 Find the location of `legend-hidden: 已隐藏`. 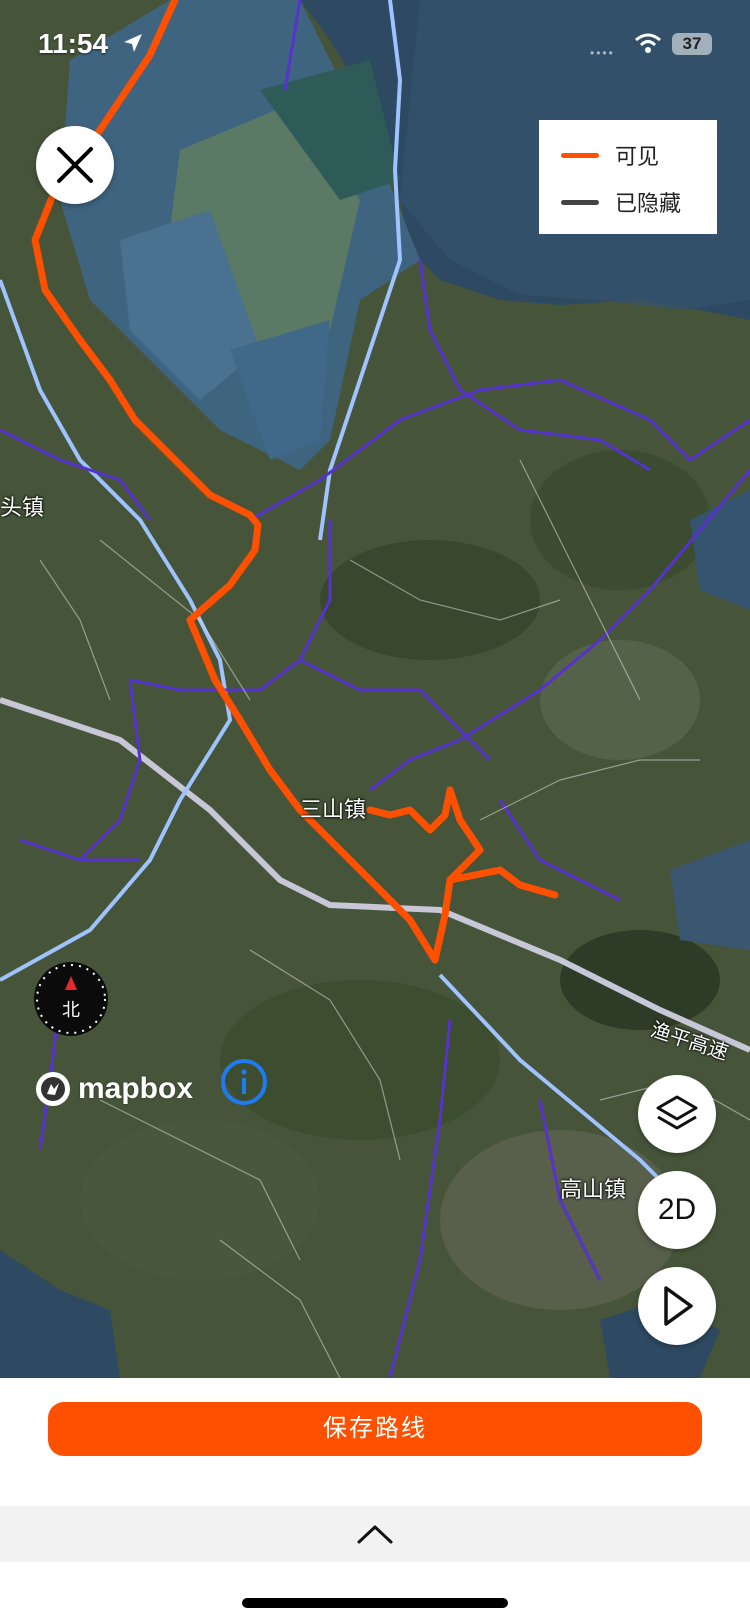

legend-hidden: 已隐藏 is located at coordinates (621, 202).